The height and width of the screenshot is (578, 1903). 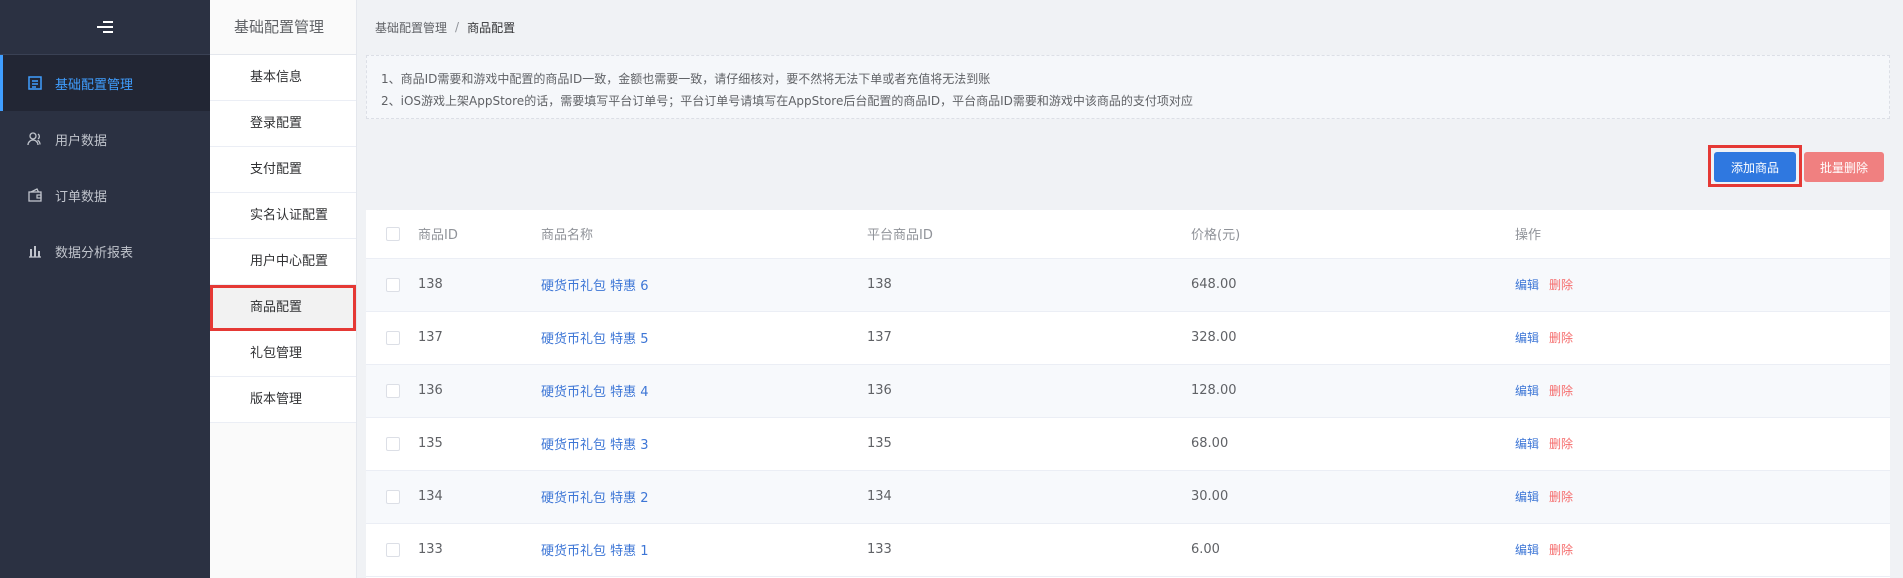 I want to click on bar-chart-icon, so click(x=35, y=251).